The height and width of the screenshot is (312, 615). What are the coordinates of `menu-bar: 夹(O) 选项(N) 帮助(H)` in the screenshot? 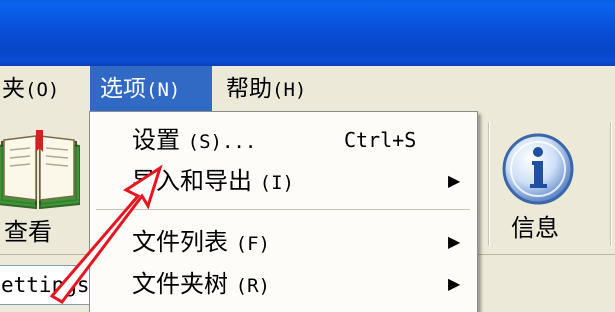 It's located at (307, 89).